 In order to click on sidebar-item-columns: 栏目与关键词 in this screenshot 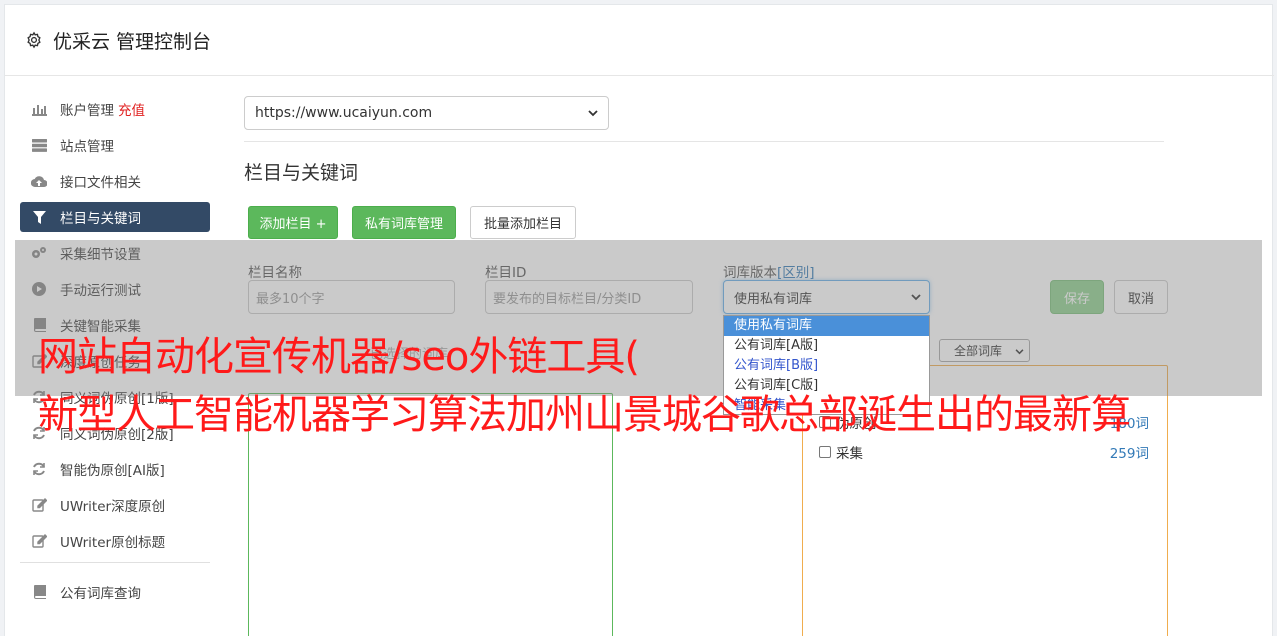, I will do `click(115, 217)`.